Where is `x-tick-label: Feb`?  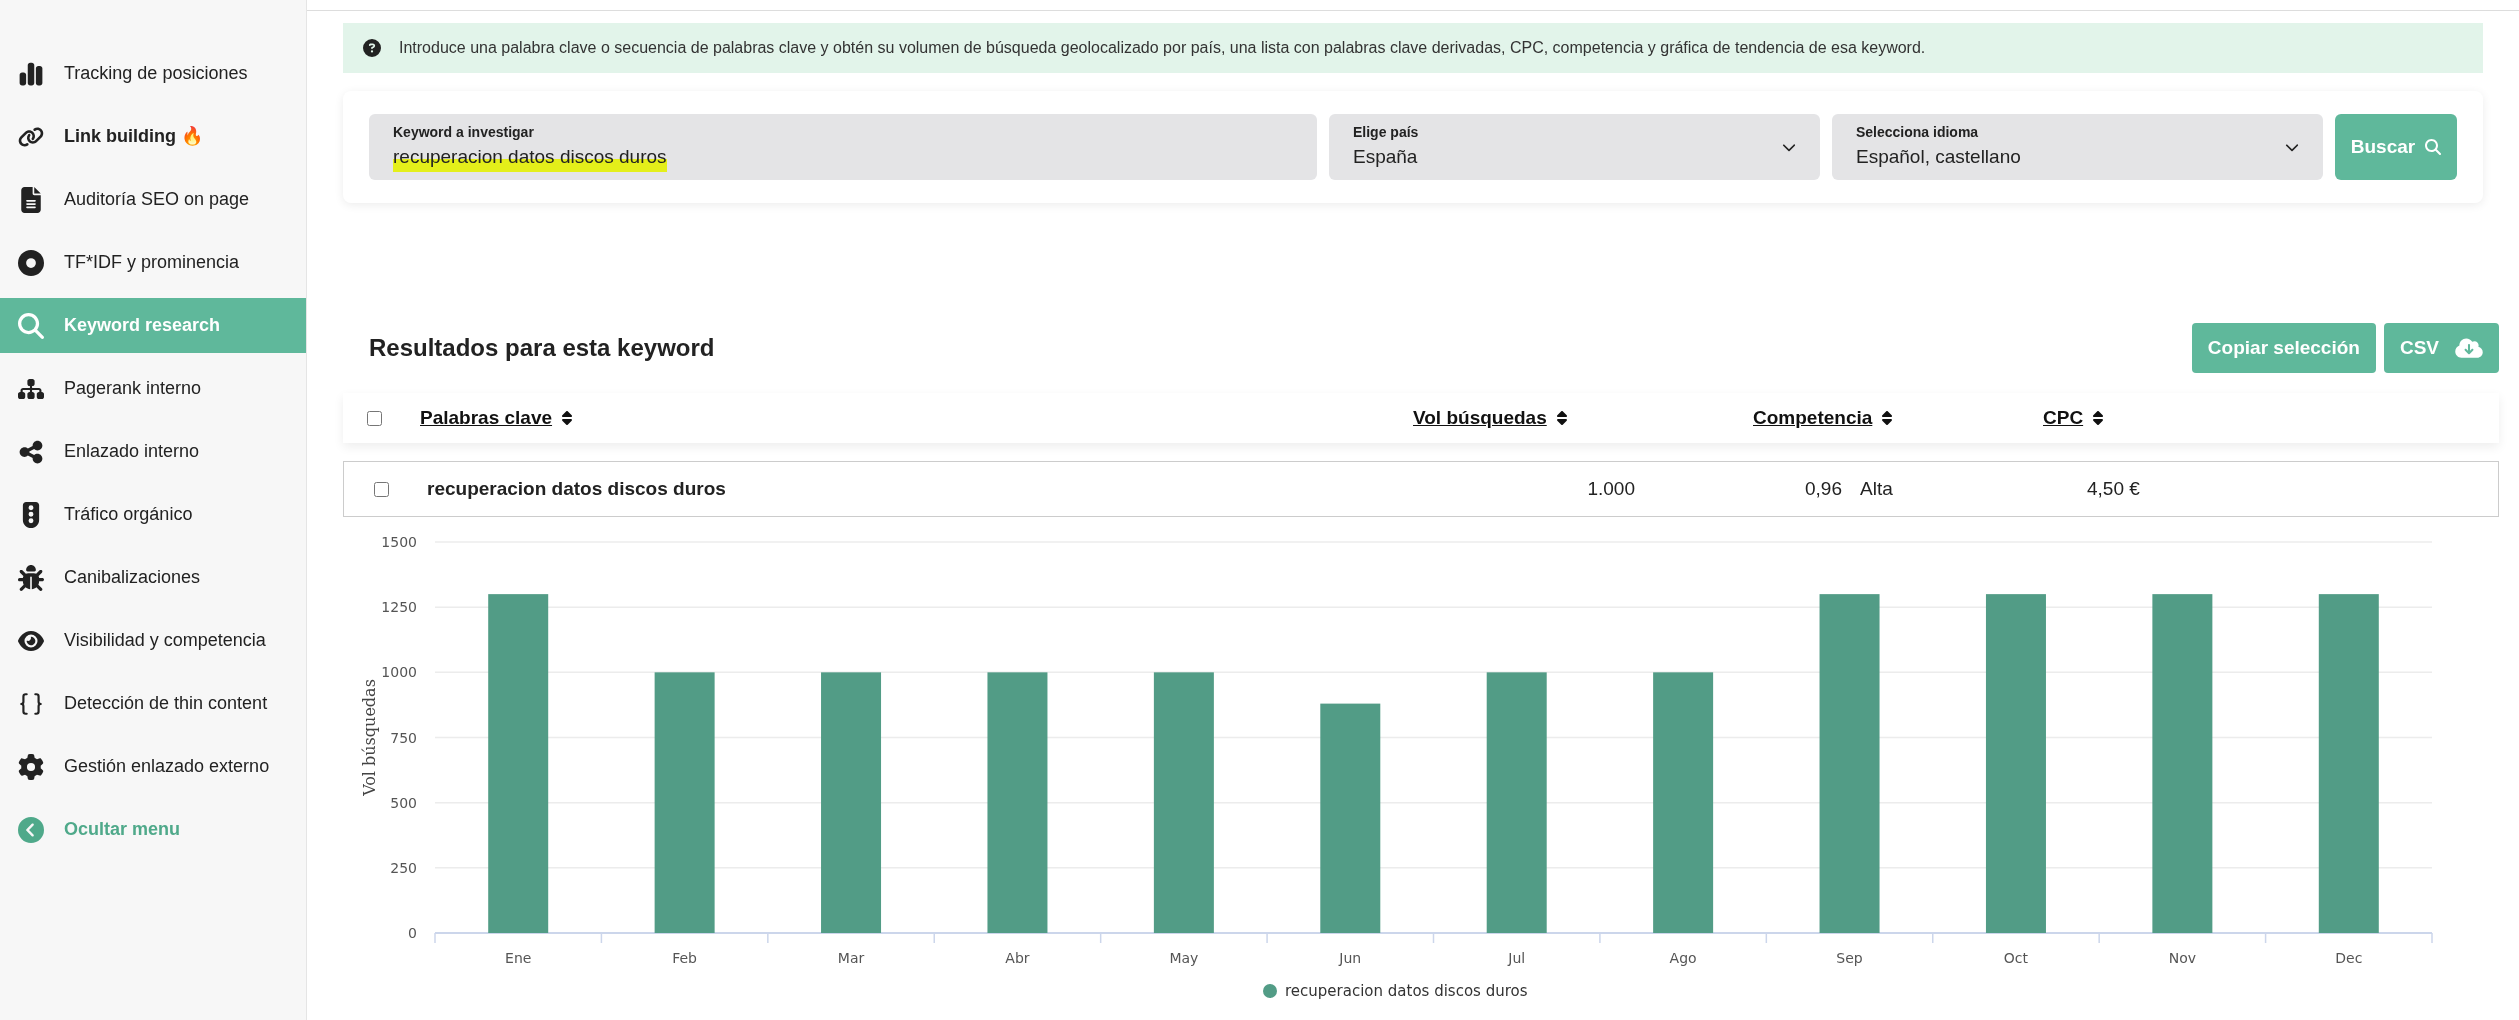 x-tick-label: Feb is located at coordinates (684, 958).